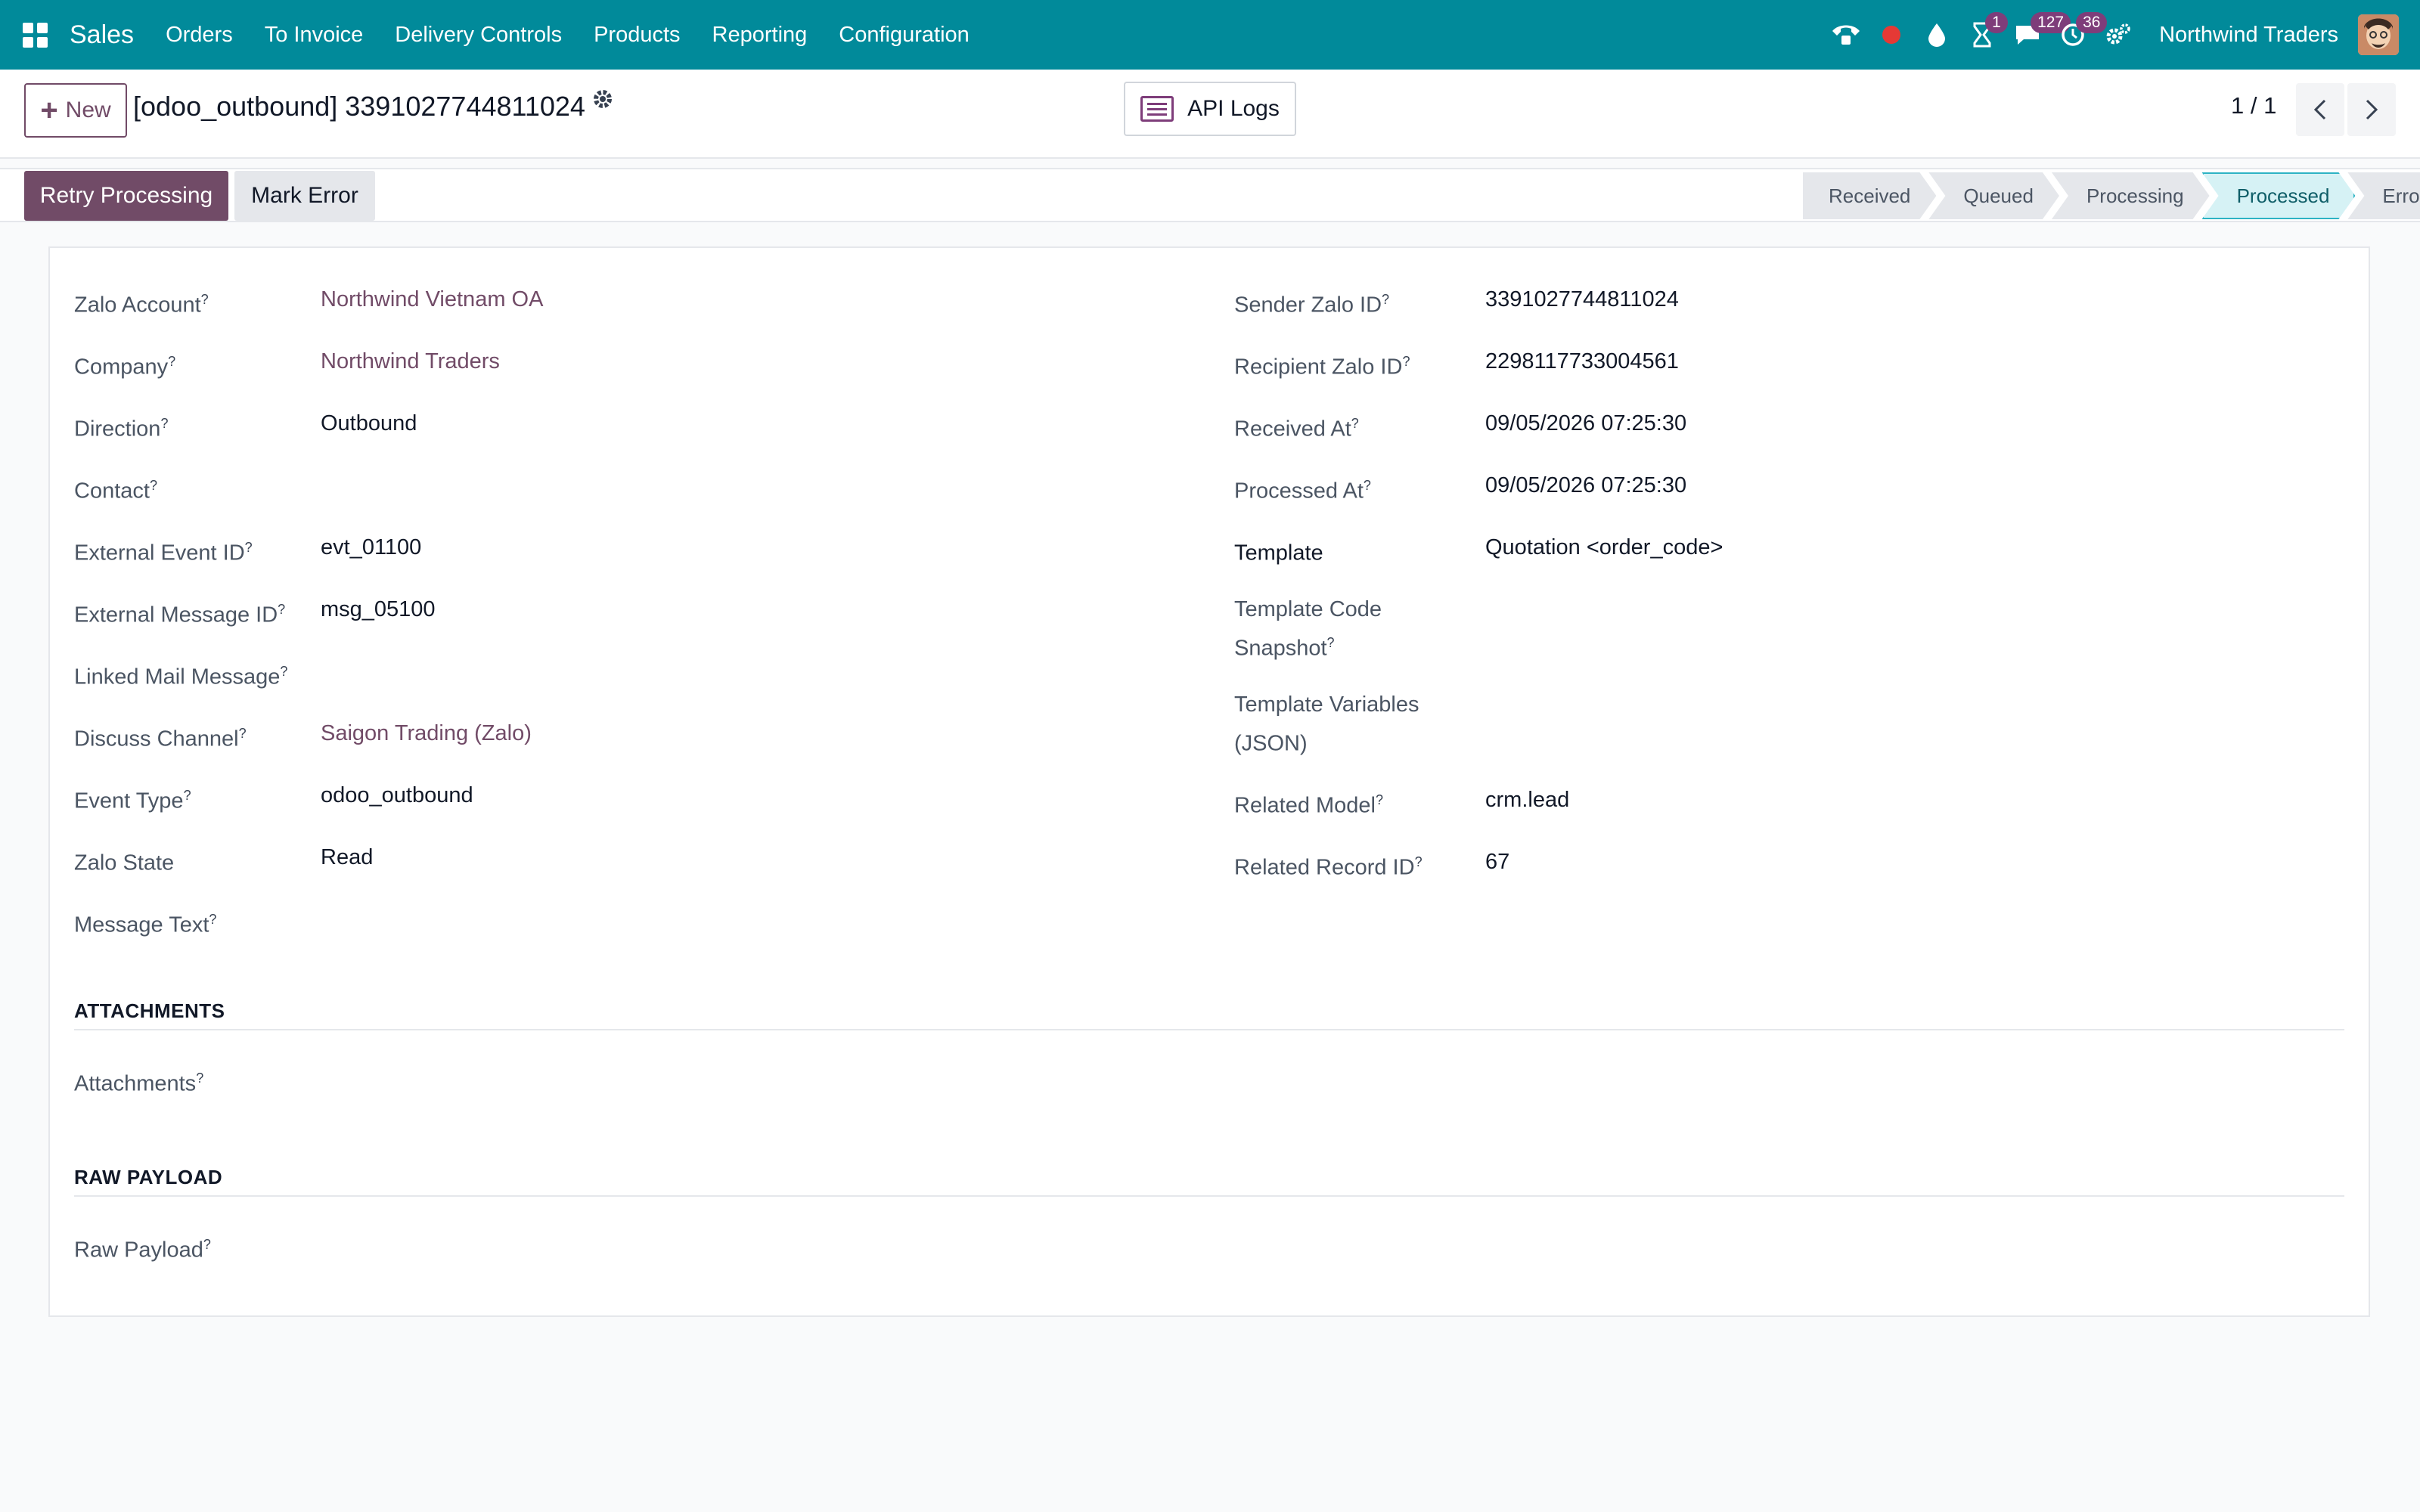 Image resolution: width=2420 pixels, height=1512 pixels. What do you see at coordinates (88, 110) in the screenshot?
I see `new-button-label: New` at bounding box center [88, 110].